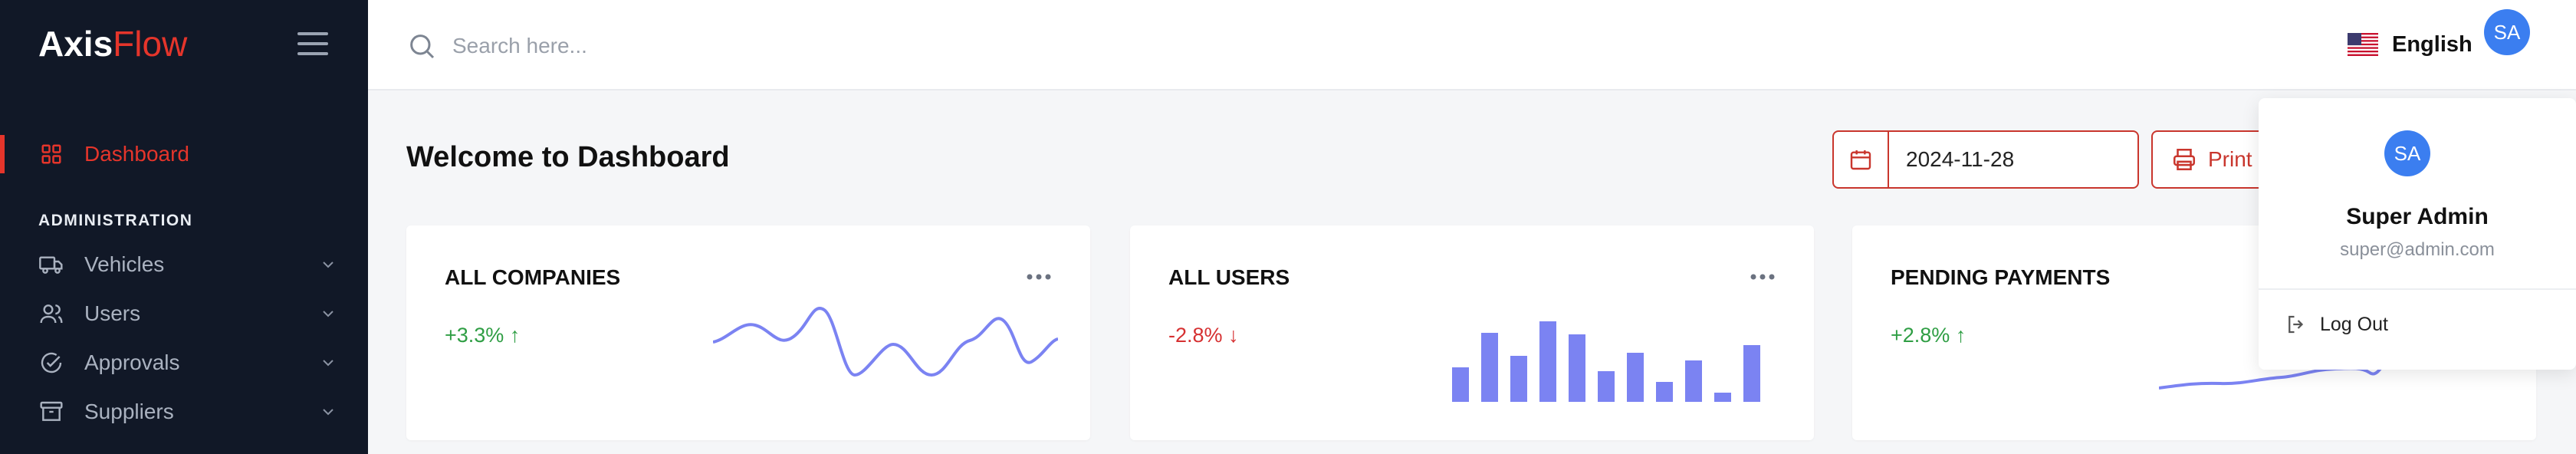 Image resolution: width=2576 pixels, height=454 pixels. I want to click on language-selector: English, so click(2410, 44).